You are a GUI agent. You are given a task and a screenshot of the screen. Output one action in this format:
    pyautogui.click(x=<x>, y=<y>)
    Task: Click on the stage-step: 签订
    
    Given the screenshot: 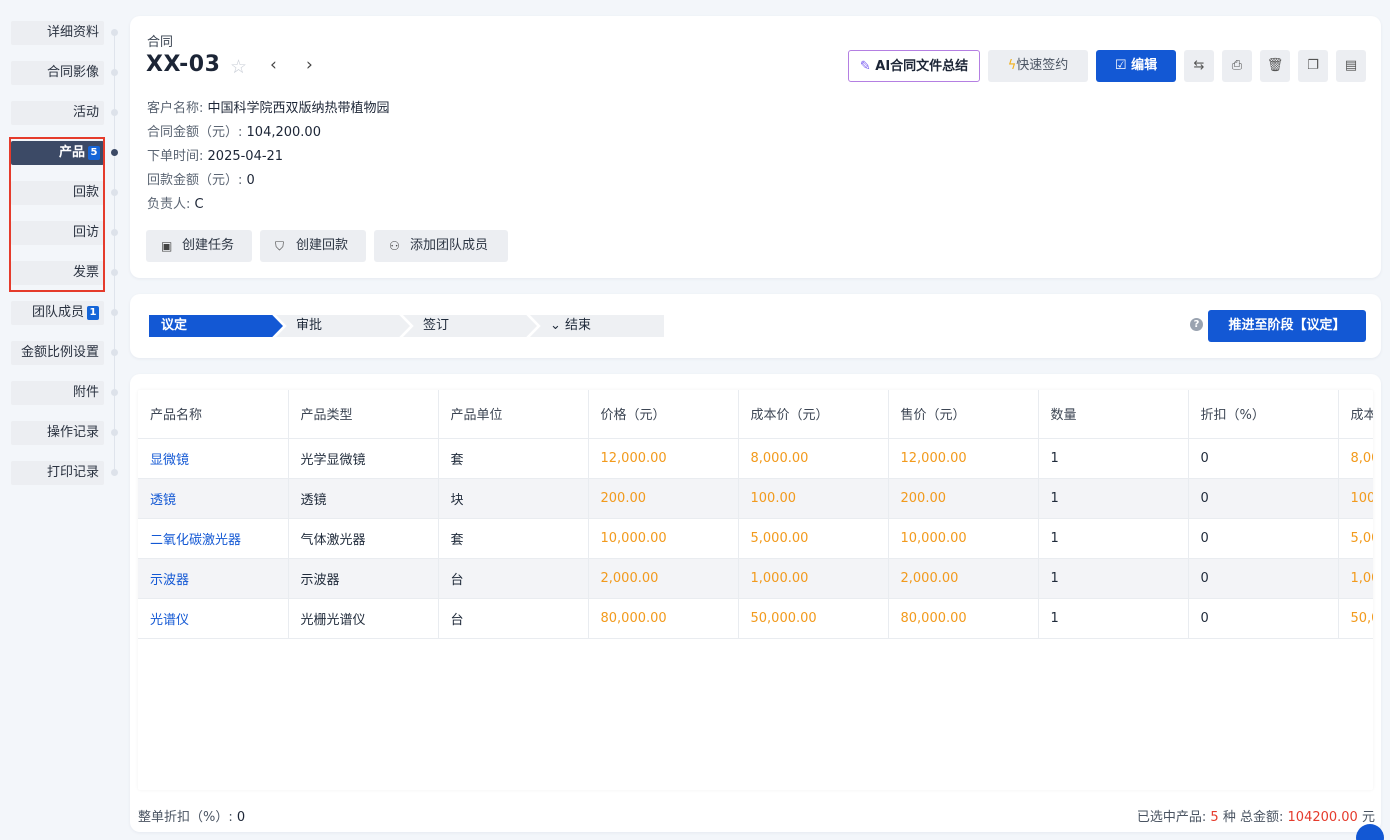 What is the action you would take?
    pyautogui.click(x=470, y=326)
    